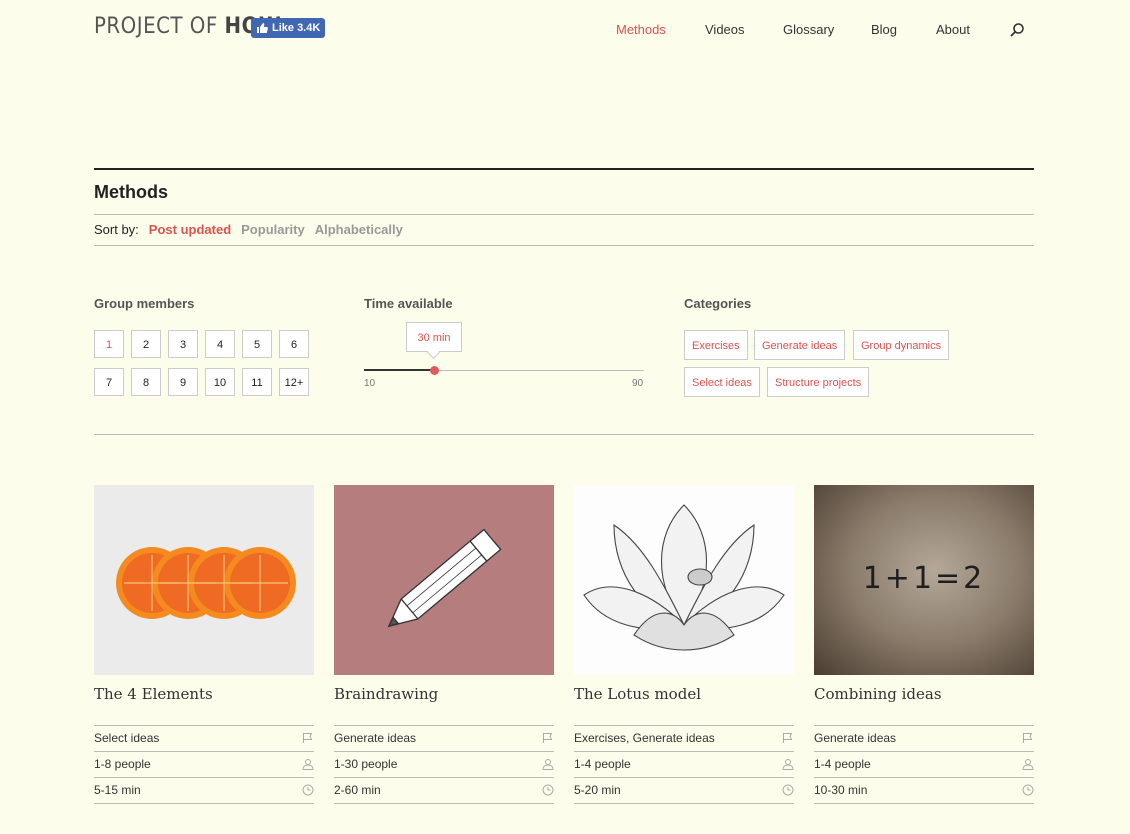 This screenshot has height=834, width=1130. Describe the element at coordinates (408, 303) in the screenshot. I see `time-available-heading: Time available` at that location.